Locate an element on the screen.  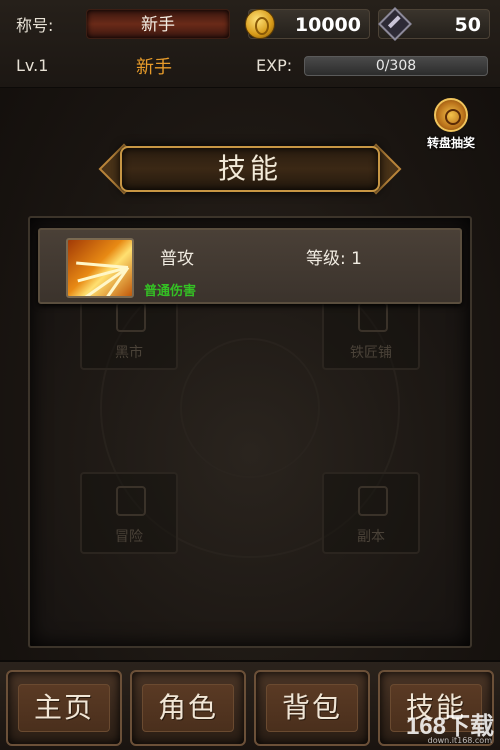
skills-banner: 技能 is located at coordinates (250, 169).